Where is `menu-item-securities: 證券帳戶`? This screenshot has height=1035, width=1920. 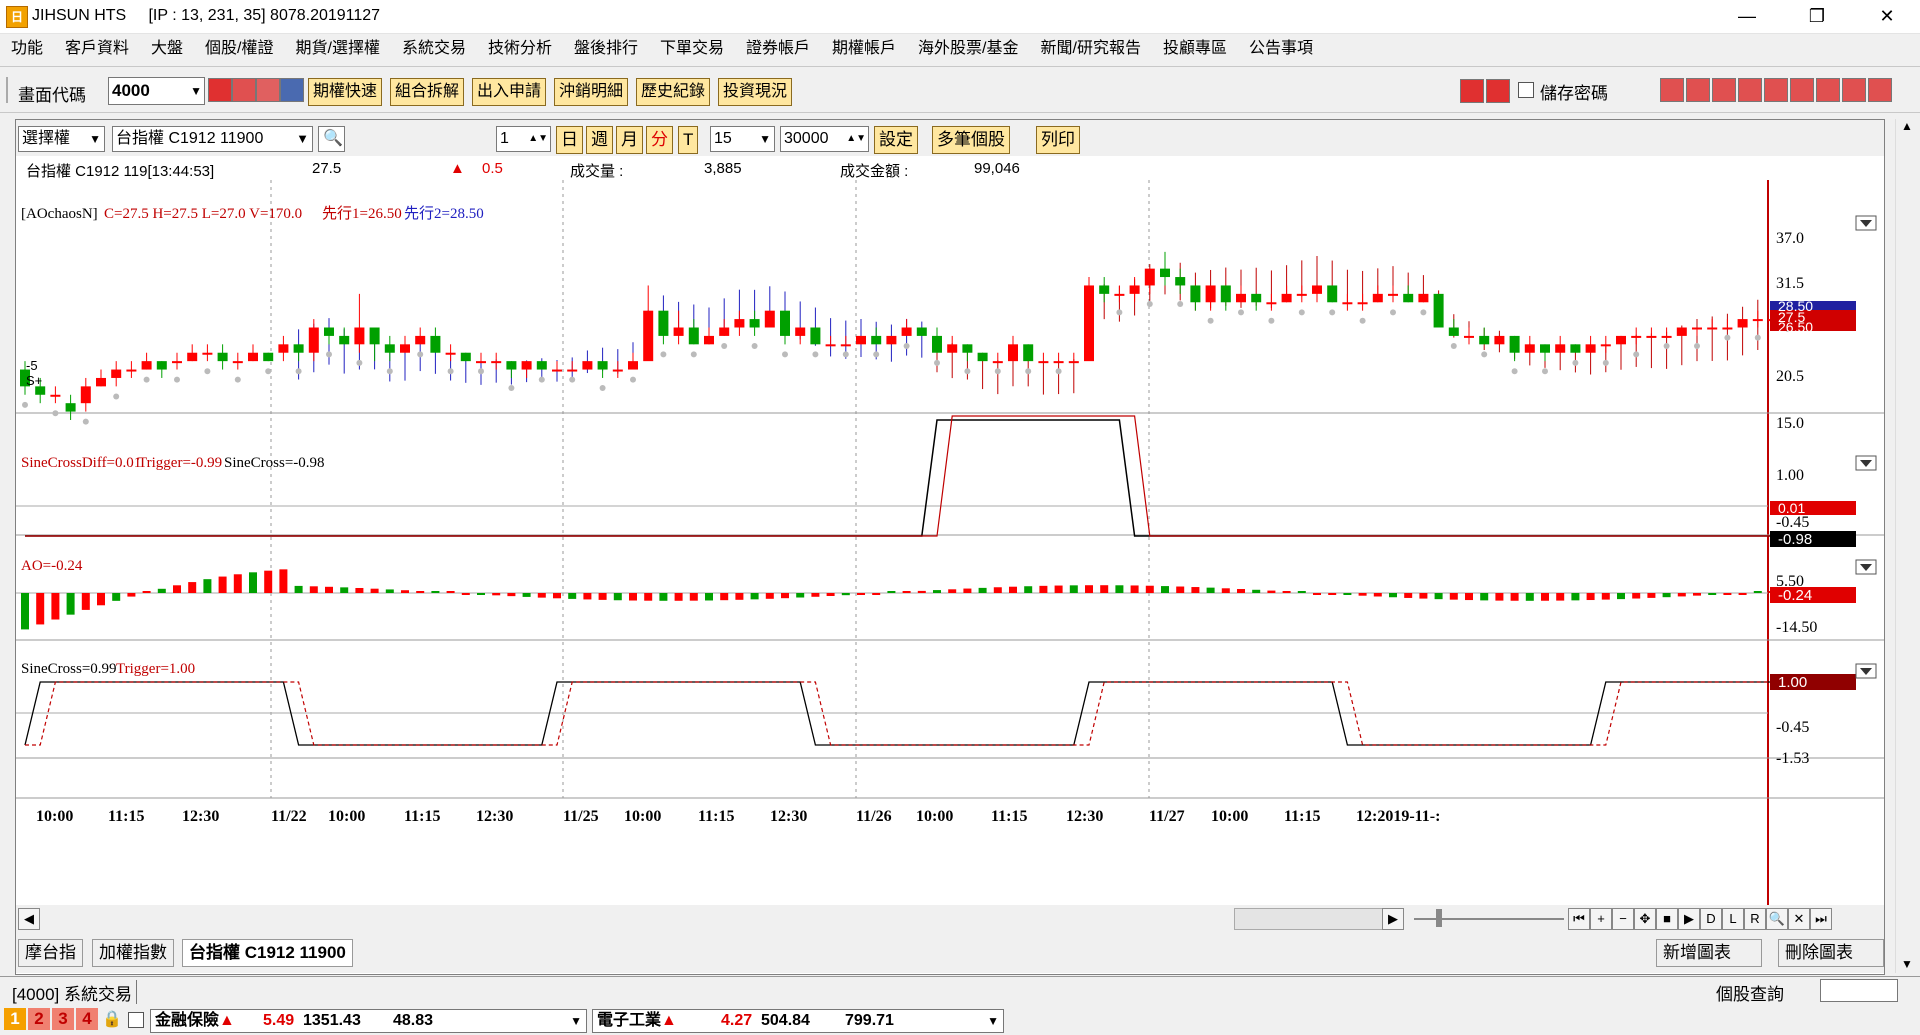 menu-item-securities: 證券帳戶 is located at coordinates (778, 49).